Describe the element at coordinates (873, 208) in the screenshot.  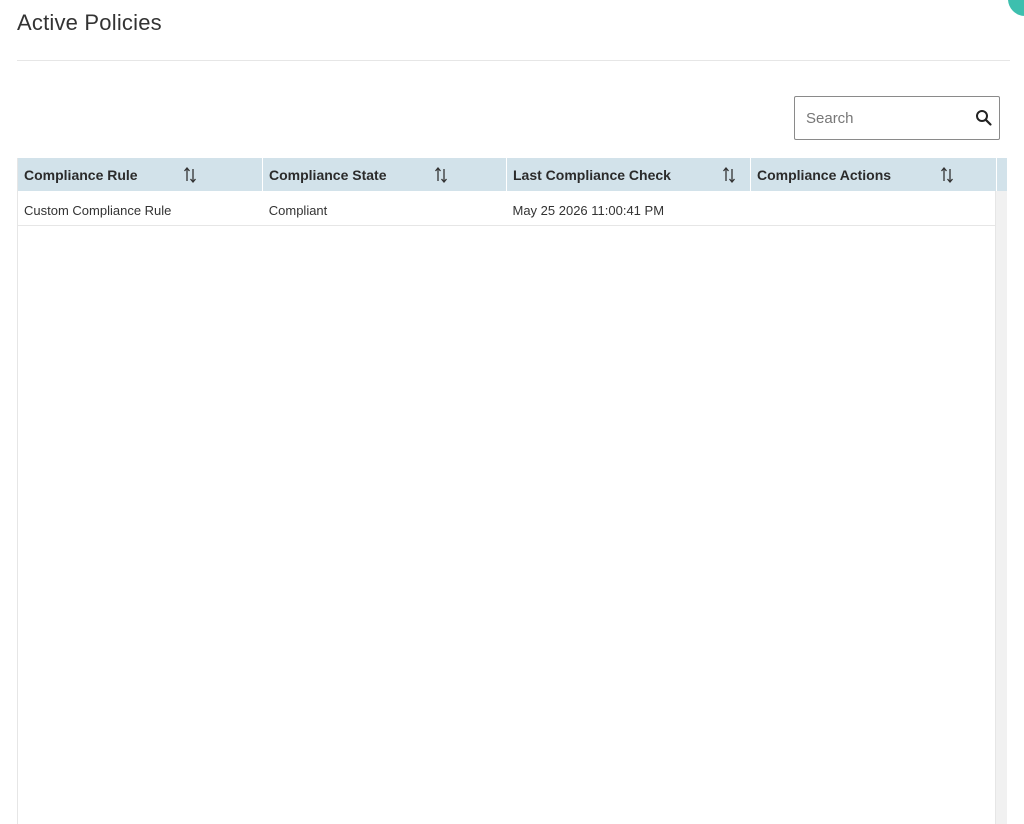
I see `cell-compliance-actions` at that location.